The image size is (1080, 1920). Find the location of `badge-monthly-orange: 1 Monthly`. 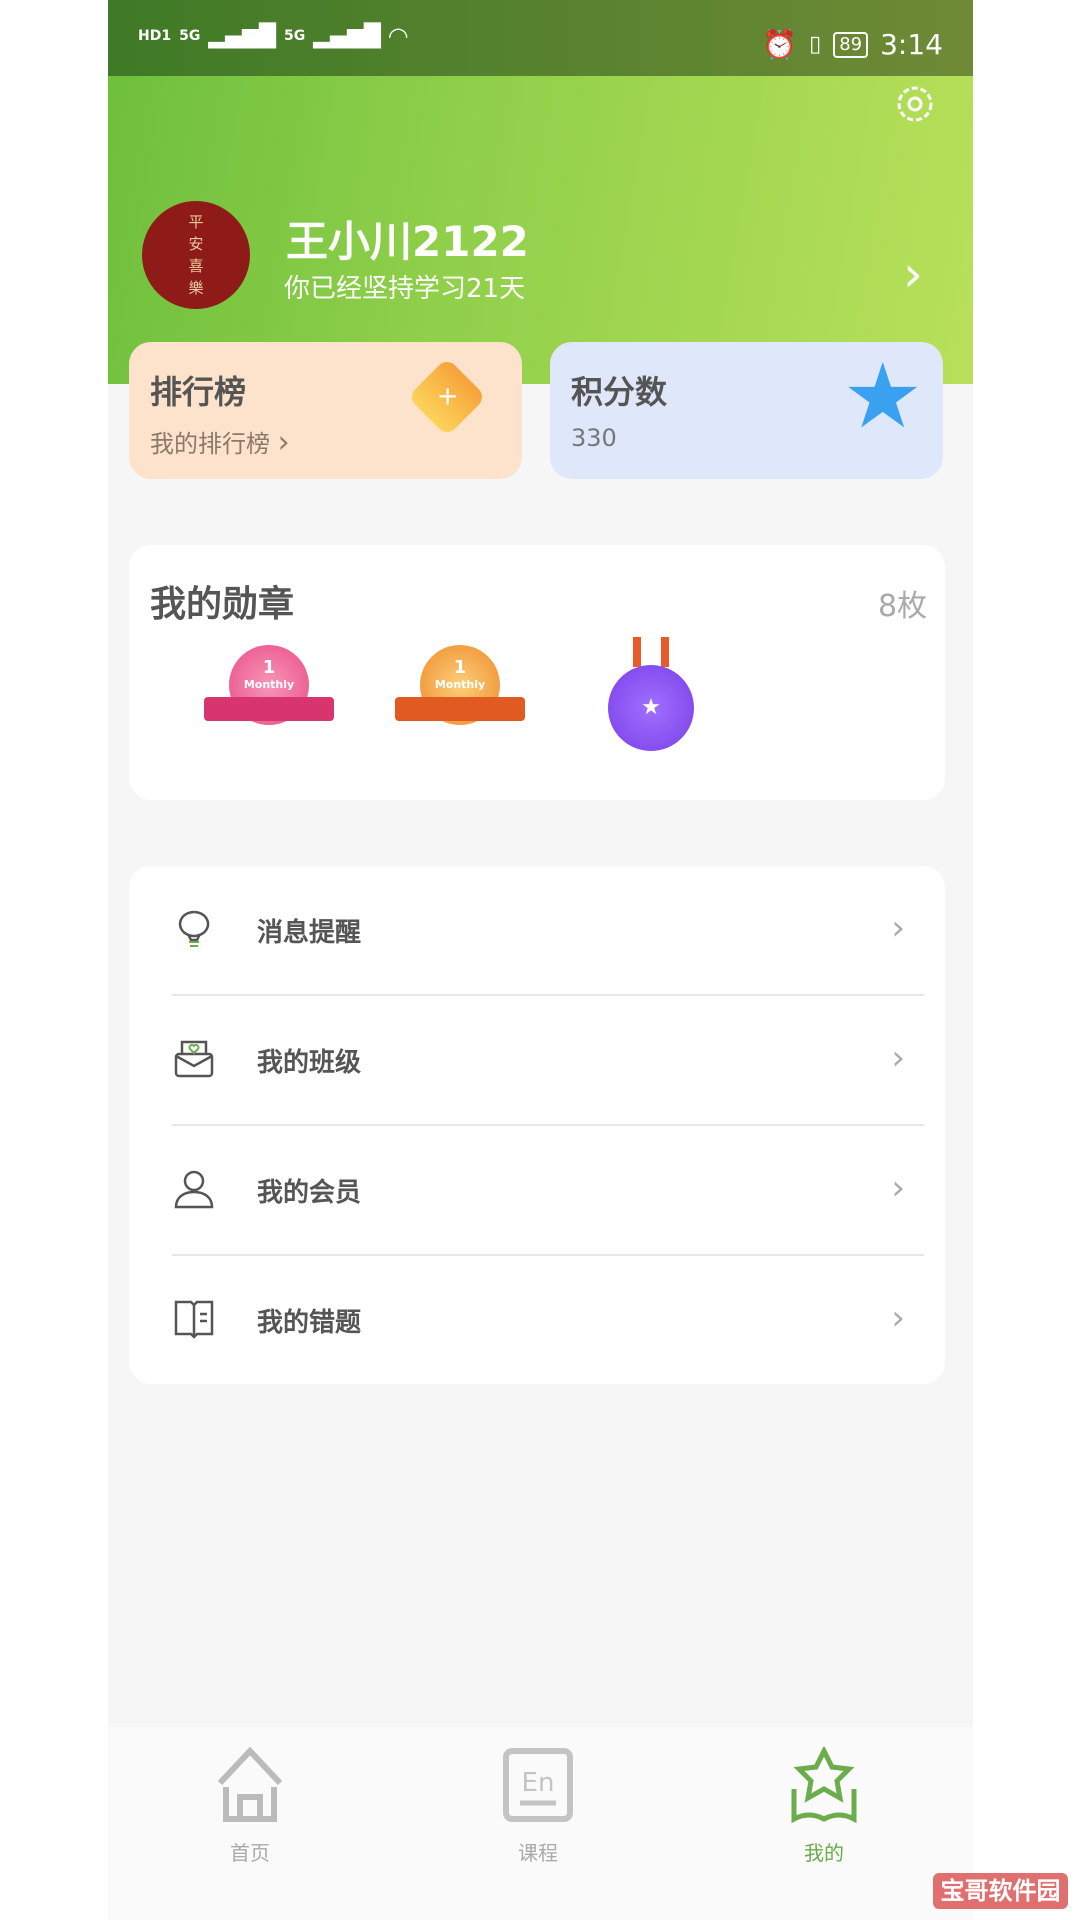

badge-monthly-orange: 1 Monthly is located at coordinates (460, 700).